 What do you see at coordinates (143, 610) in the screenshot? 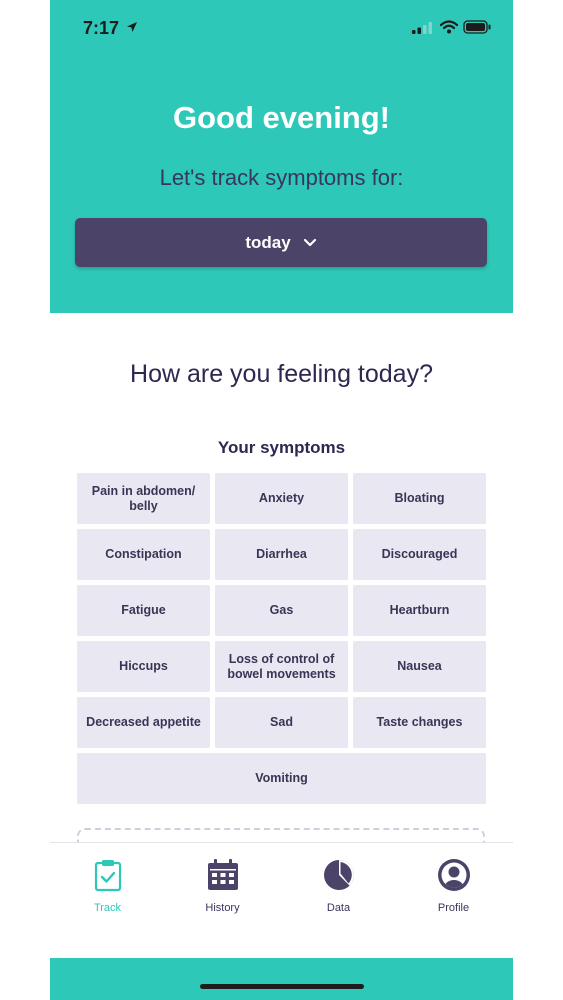
I see `symptom-chip-fatigue: Fatigue` at bounding box center [143, 610].